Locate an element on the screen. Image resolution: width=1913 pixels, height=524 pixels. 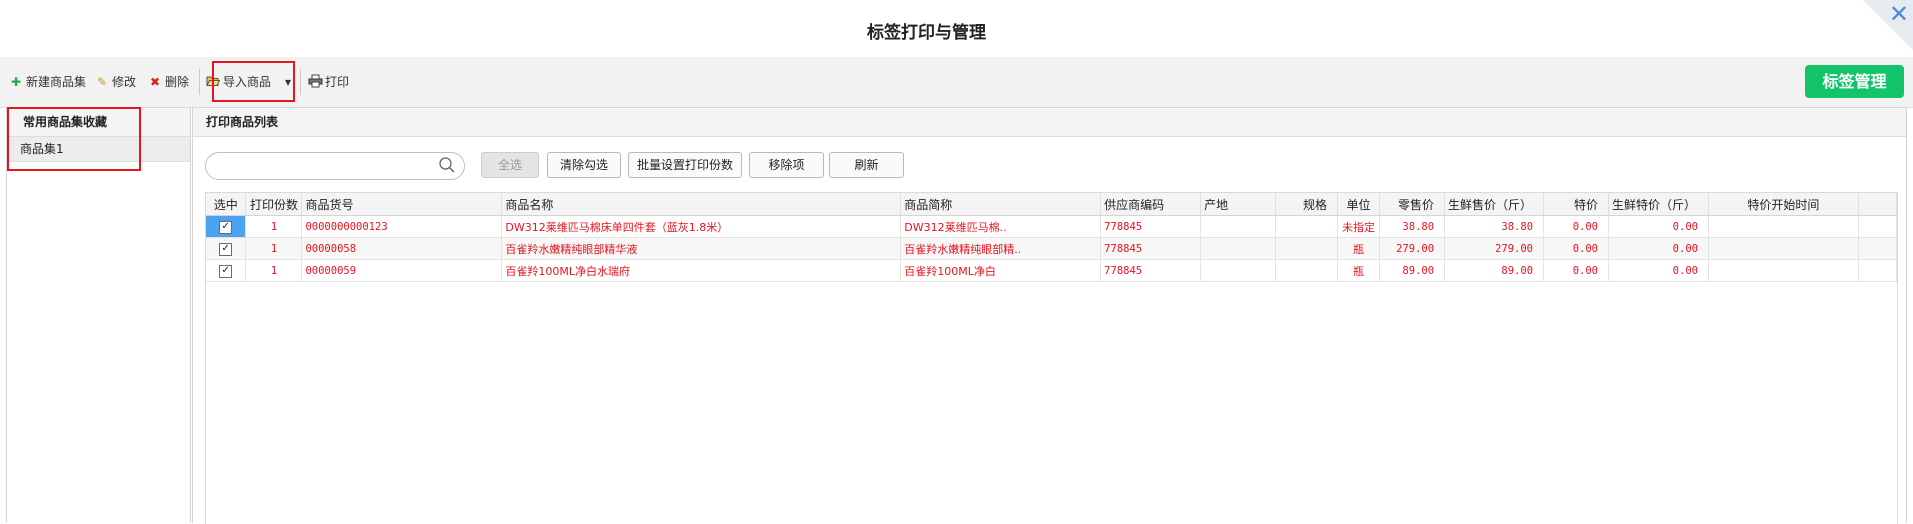
short-name-cell: 百雀羚100ML净白 is located at coordinates (1001, 270).